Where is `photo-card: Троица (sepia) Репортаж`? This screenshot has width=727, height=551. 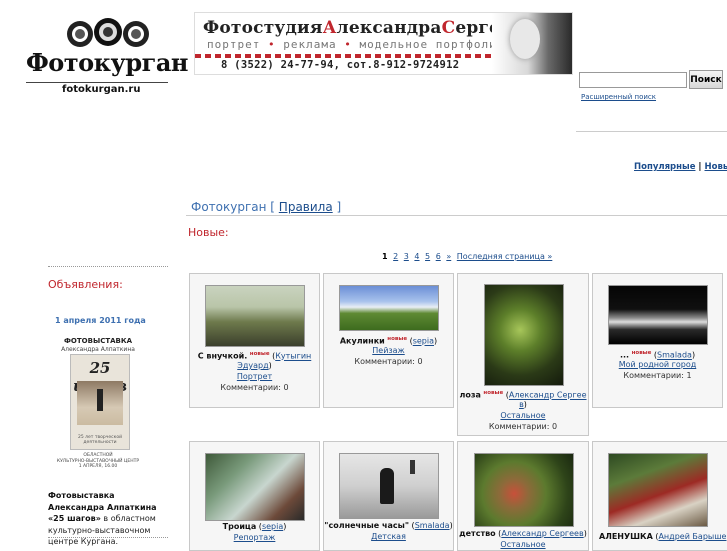
photo-card: Троица (sepia) Репортаж is located at coordinates (254, 496).